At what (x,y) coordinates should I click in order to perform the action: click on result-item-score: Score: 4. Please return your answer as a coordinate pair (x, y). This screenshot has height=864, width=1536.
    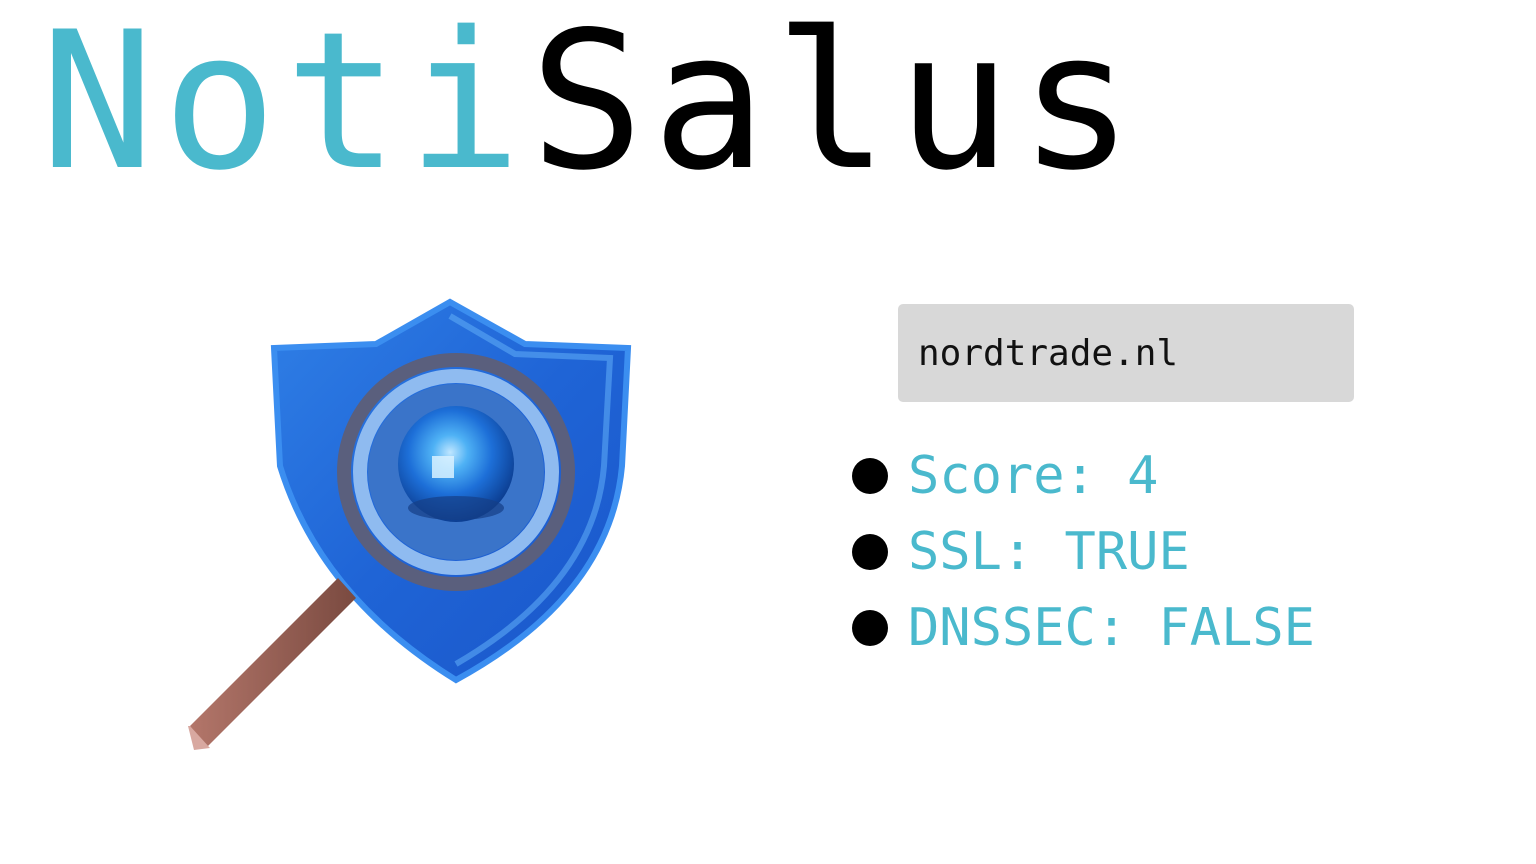
    Looking at the image, I should click on (1083, 476).